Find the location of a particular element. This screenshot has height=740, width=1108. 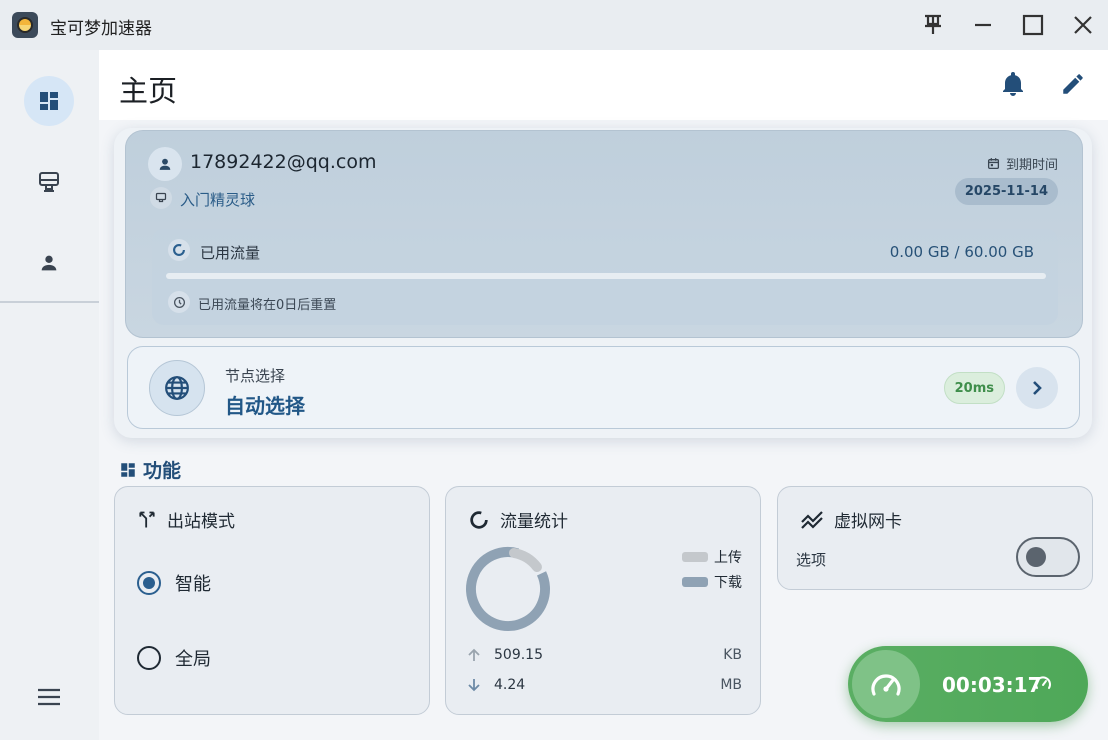

globe-icon is located at coordinates (177, 388).